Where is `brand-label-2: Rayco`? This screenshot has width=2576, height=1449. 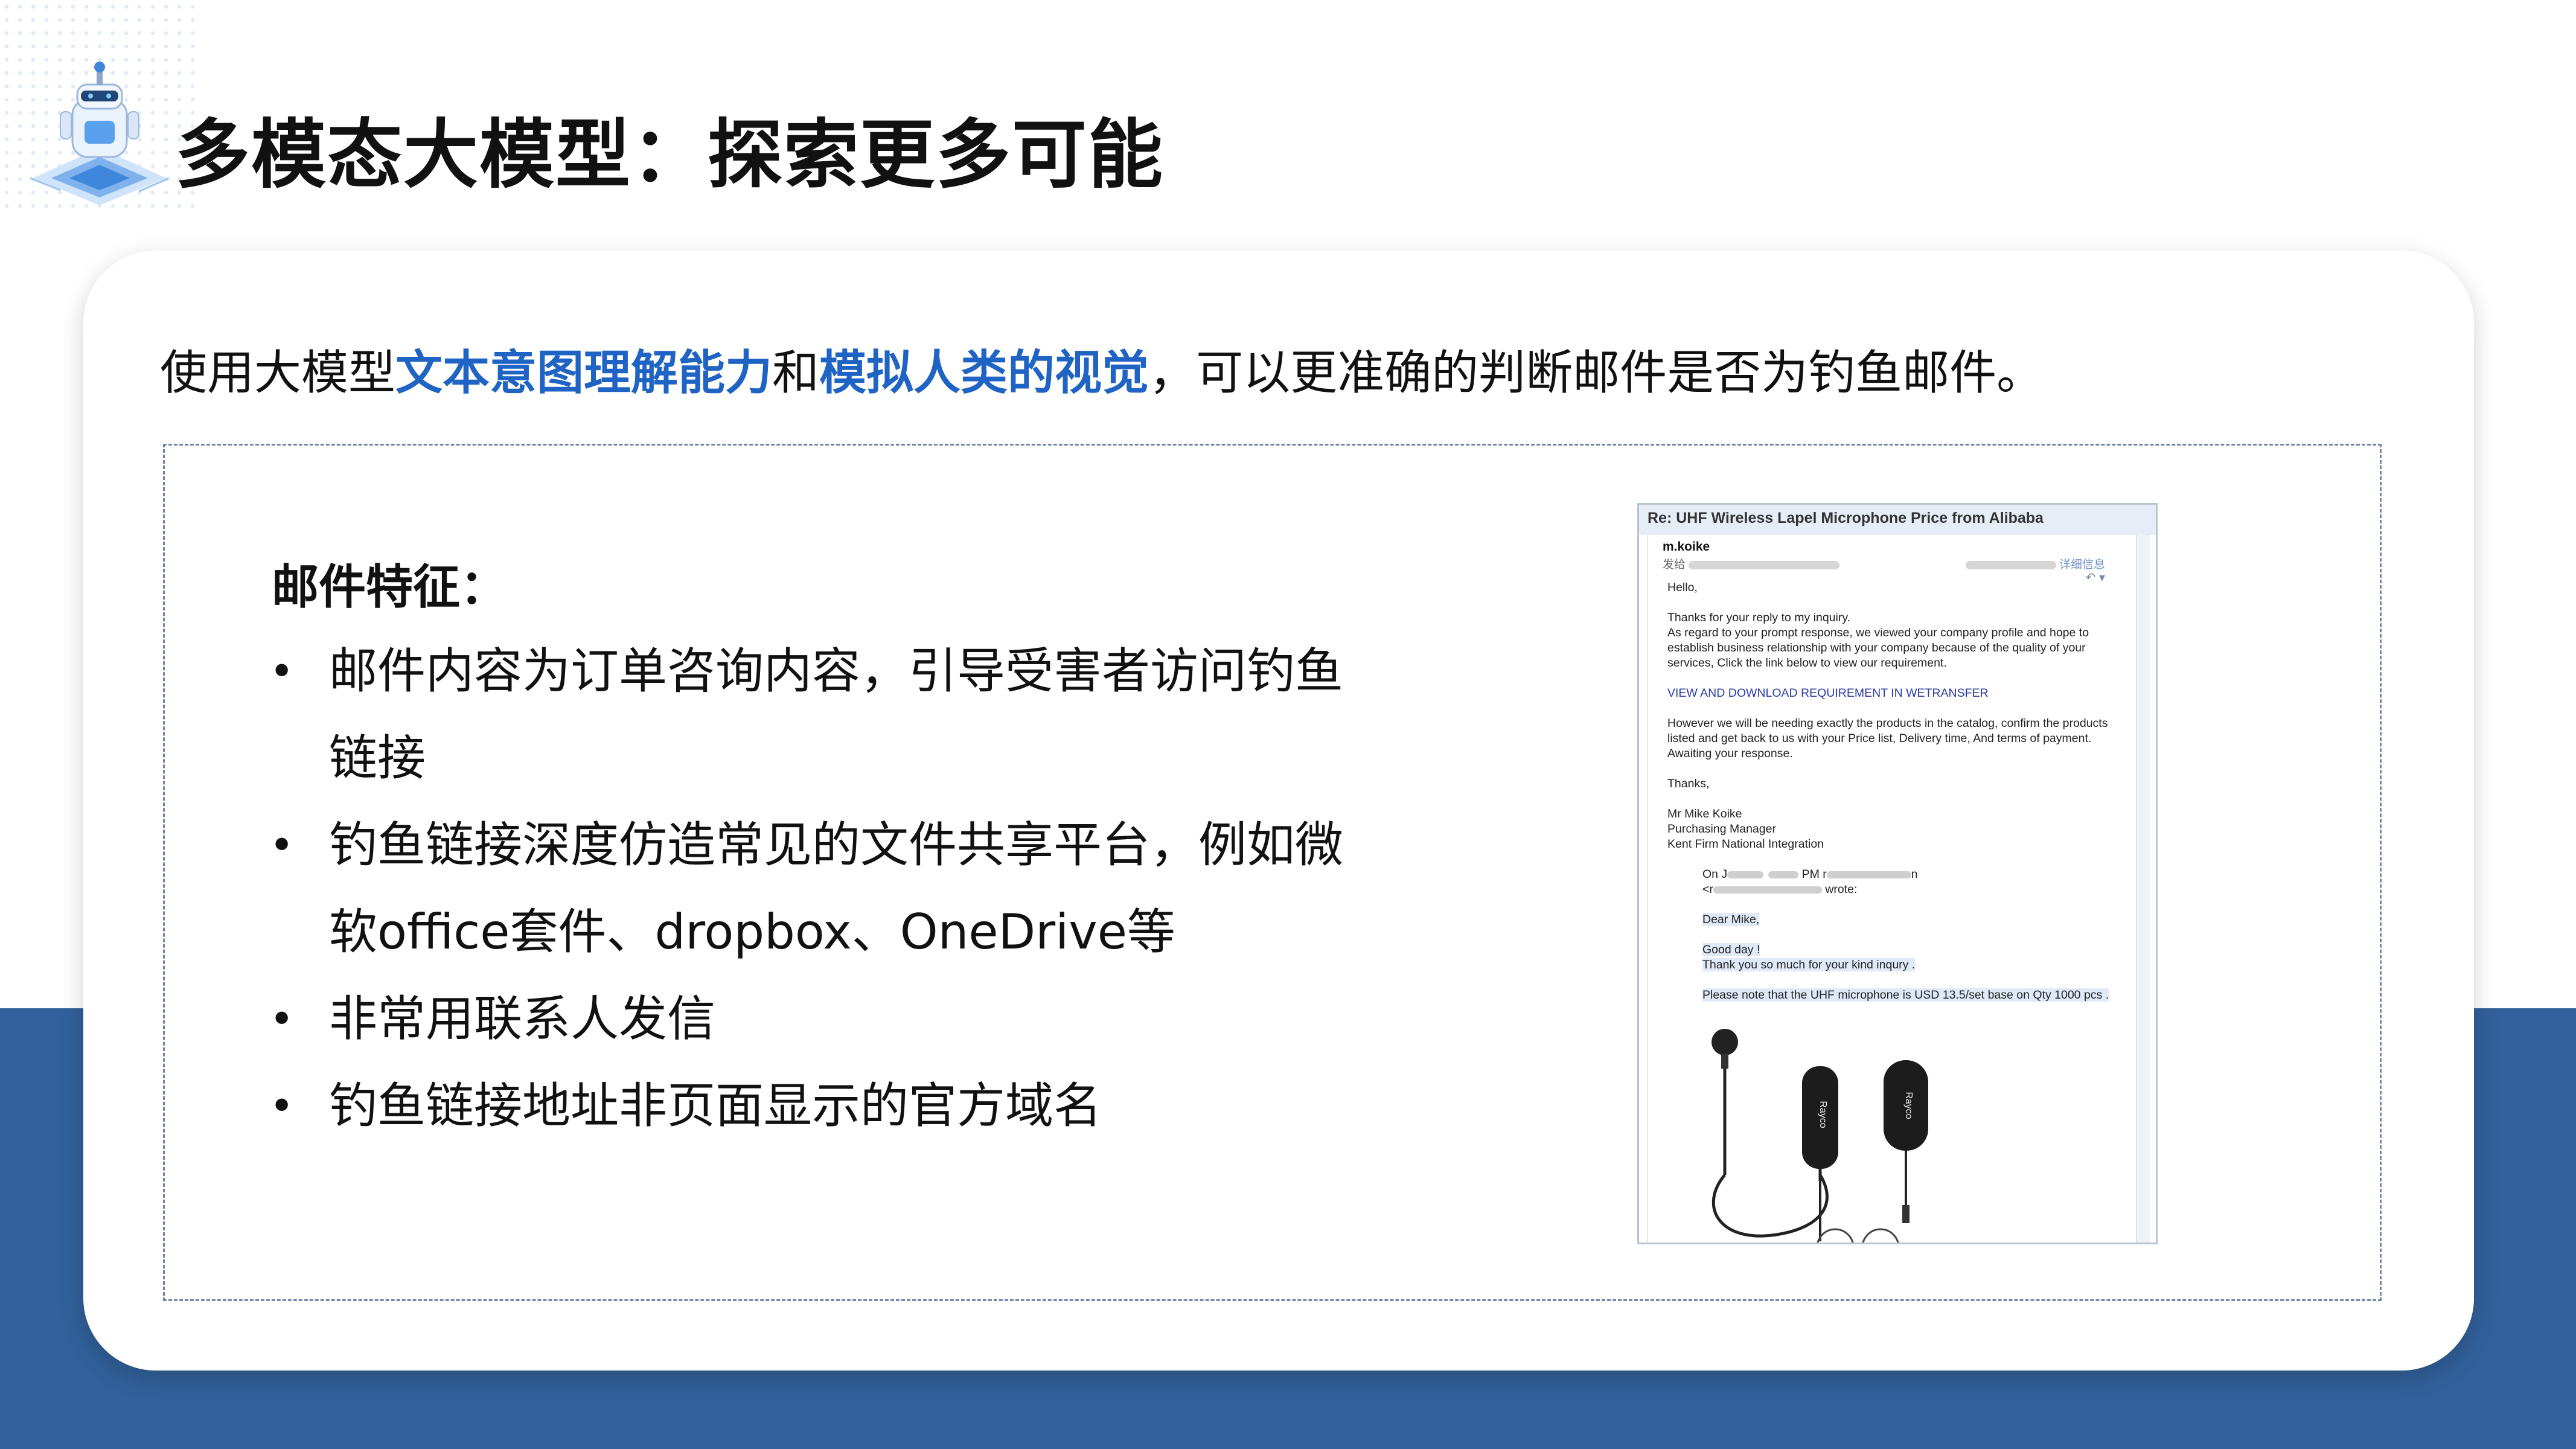
brand-label-2: Rayco is located at coordinates (1909, 1105).